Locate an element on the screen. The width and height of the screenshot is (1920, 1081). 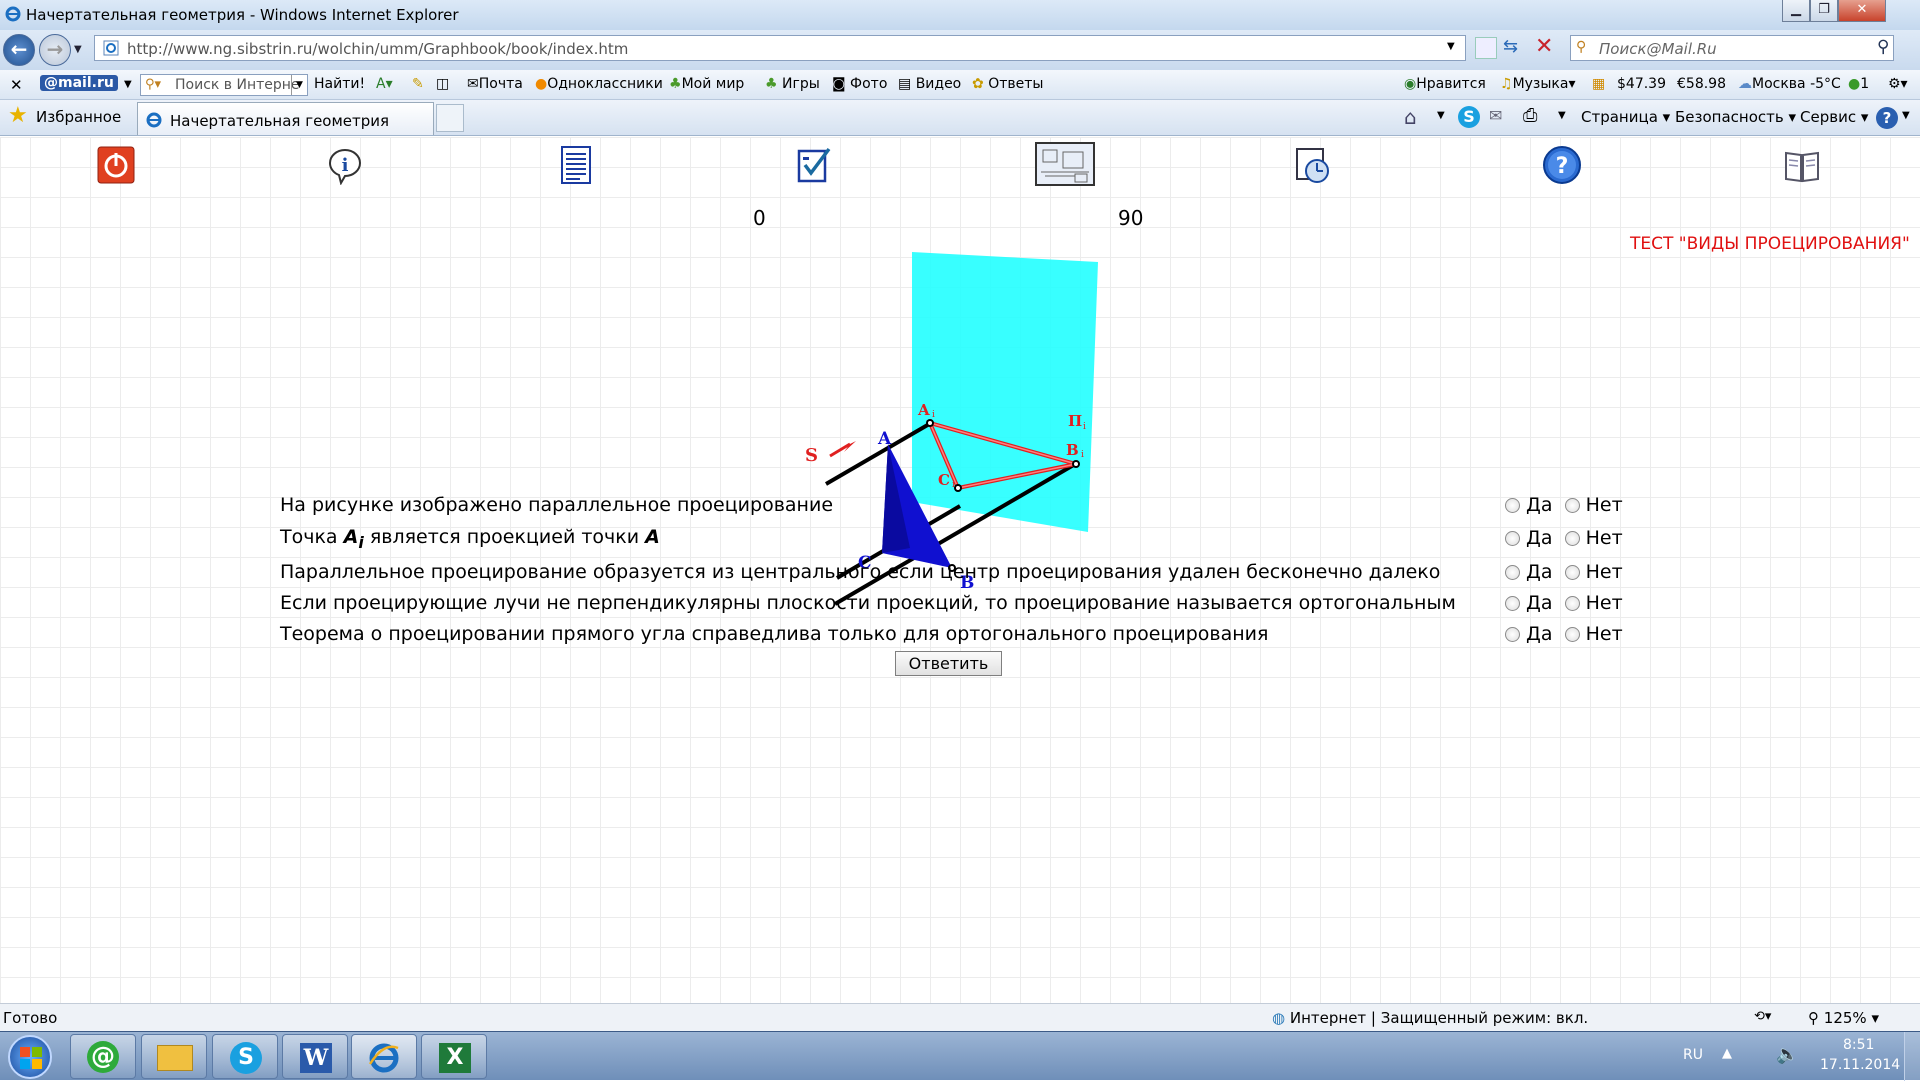
document-icon is located at coordinates (576, 165).